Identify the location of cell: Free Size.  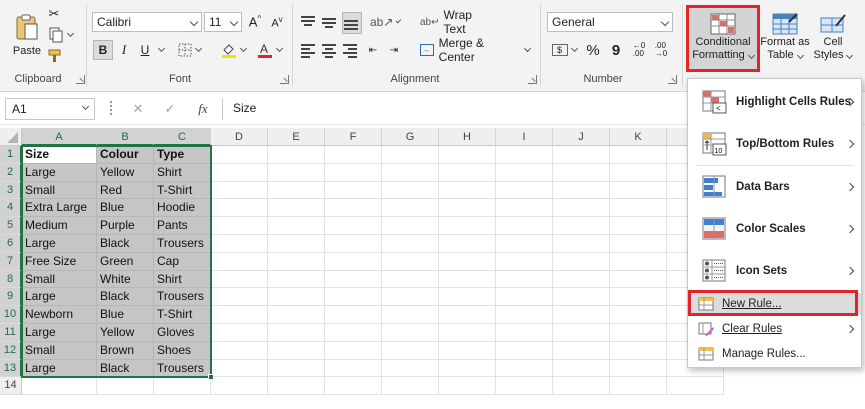
(59, 261).